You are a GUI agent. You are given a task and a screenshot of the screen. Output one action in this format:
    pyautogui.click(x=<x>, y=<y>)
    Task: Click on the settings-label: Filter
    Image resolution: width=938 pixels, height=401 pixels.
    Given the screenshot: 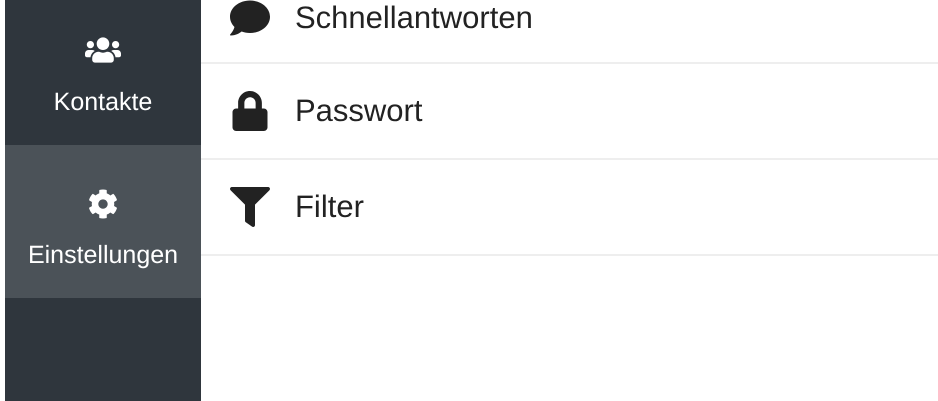 What is the action you would take?
    pyautogui.click(x=329, y=207)
    